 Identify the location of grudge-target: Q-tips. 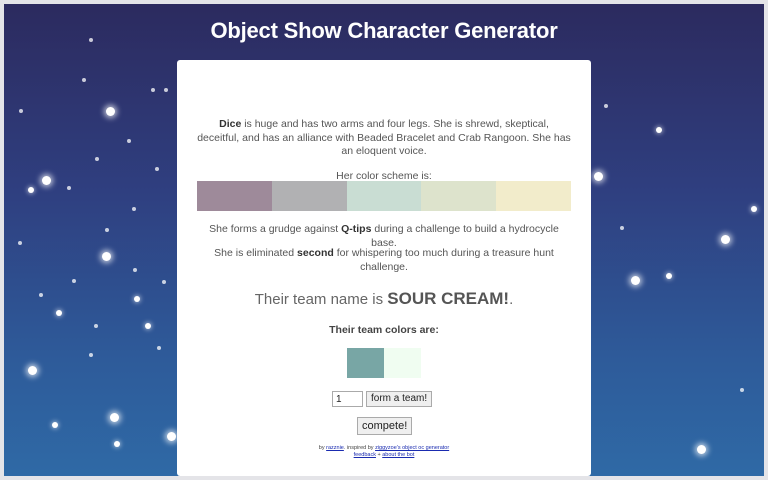
(356, 229).